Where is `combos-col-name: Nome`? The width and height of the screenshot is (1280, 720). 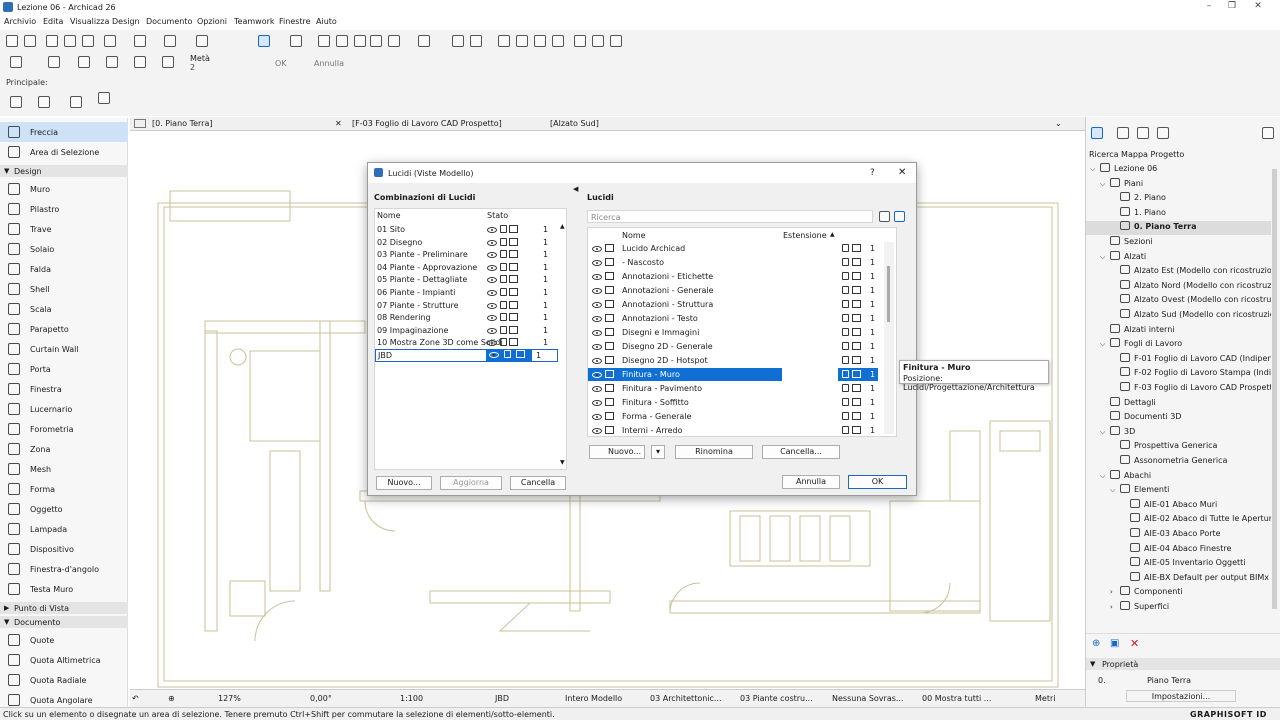 combos-col-name: Nome is located at coordinates (389, 215).